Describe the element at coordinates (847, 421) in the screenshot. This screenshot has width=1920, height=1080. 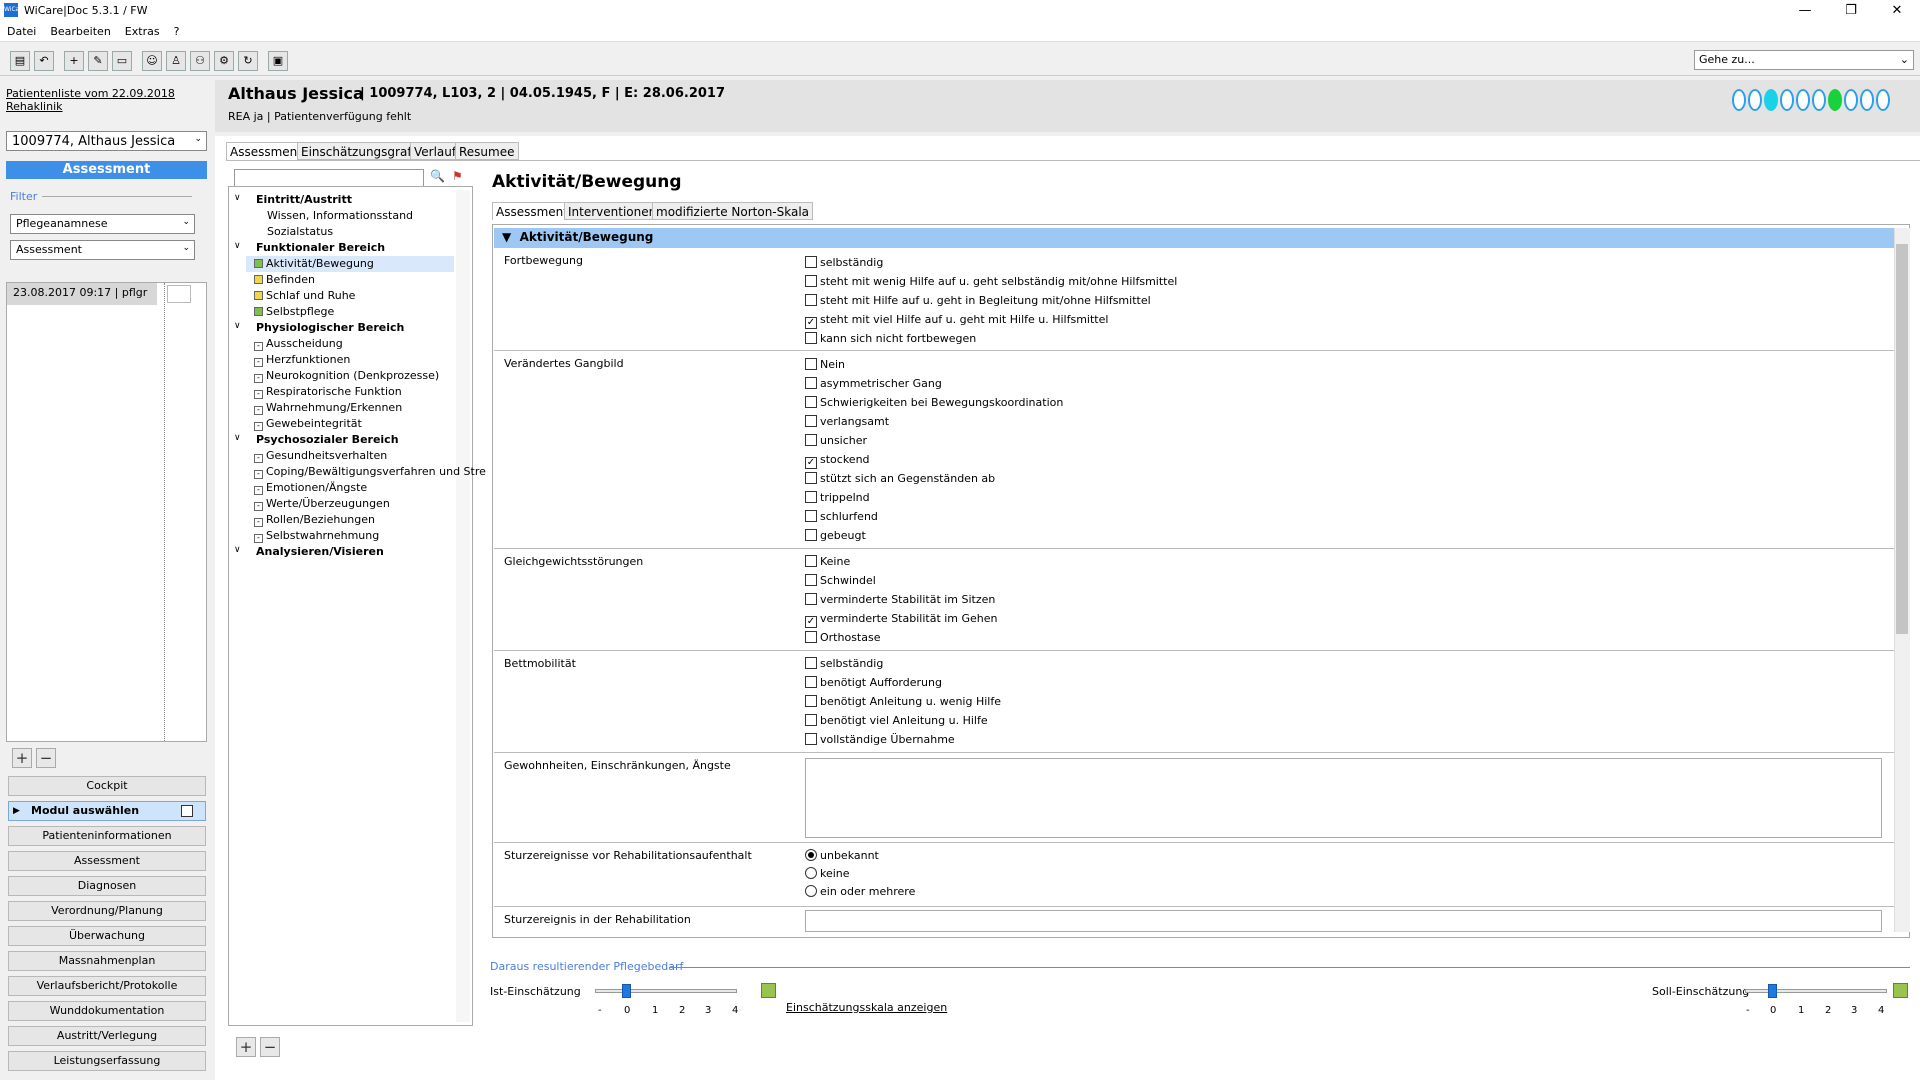
I see `checkbox-option: verlangsamt` at that location.